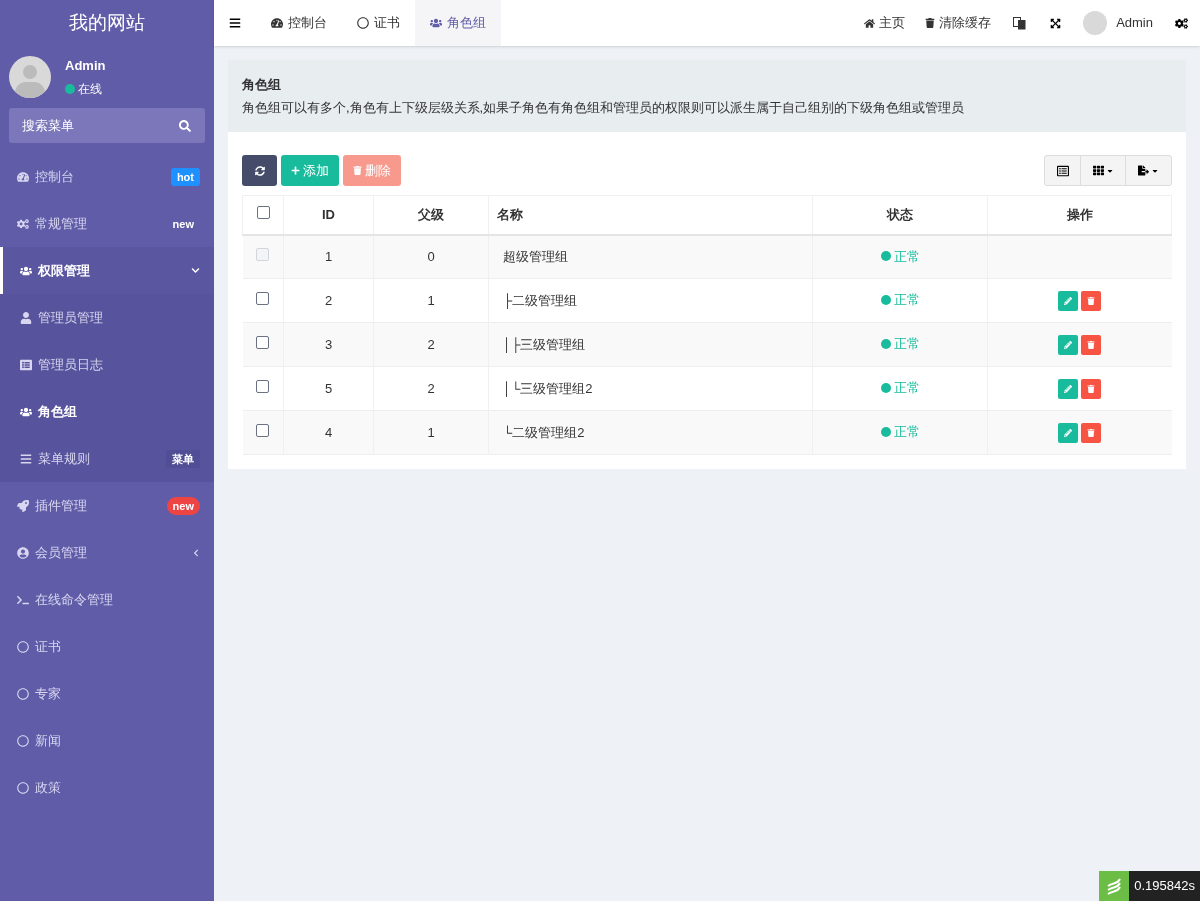 The height and width of the screenshot is (901, 1200). What do you see at coordinates (107, 599) in the screenshot?
I see `sidebar-item: 在线命令管理` at bounding box center [107, 599].